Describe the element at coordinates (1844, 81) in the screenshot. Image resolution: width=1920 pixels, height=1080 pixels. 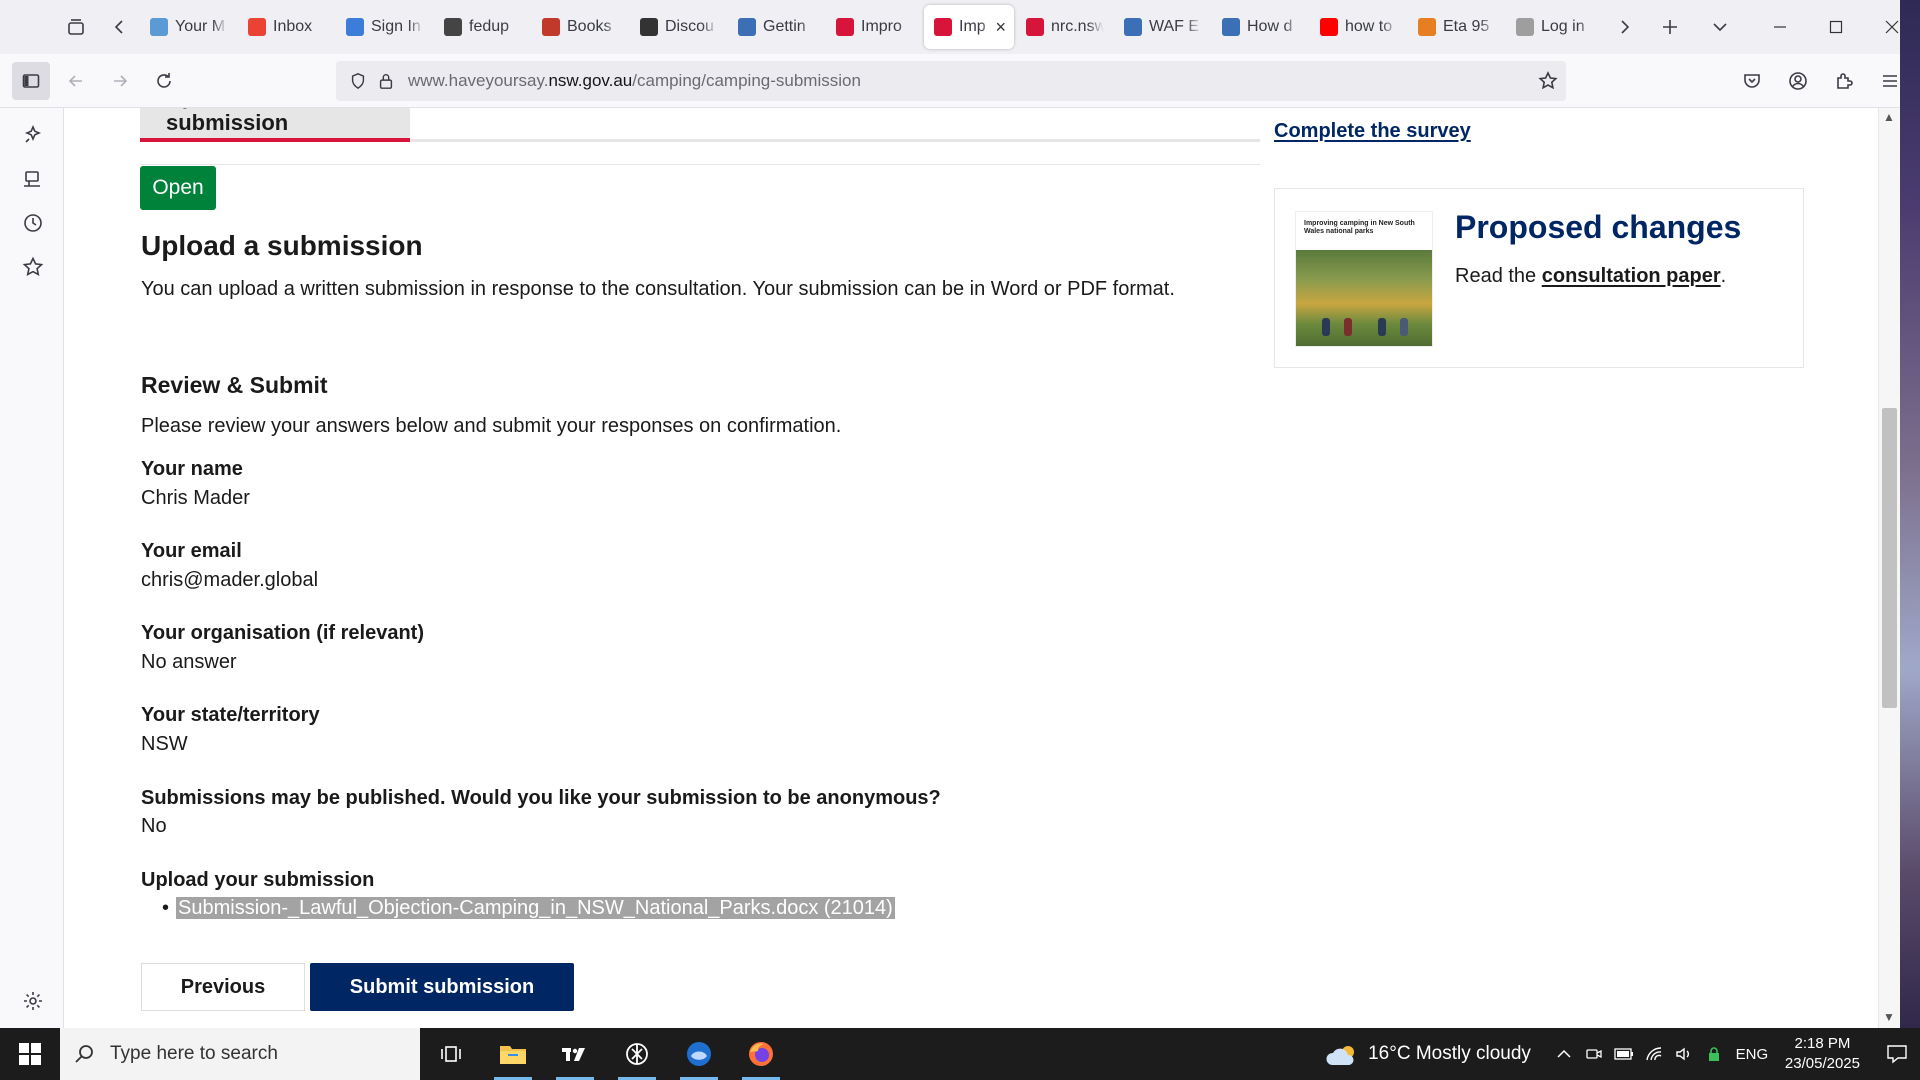
I see `extensions-icon` at that location.